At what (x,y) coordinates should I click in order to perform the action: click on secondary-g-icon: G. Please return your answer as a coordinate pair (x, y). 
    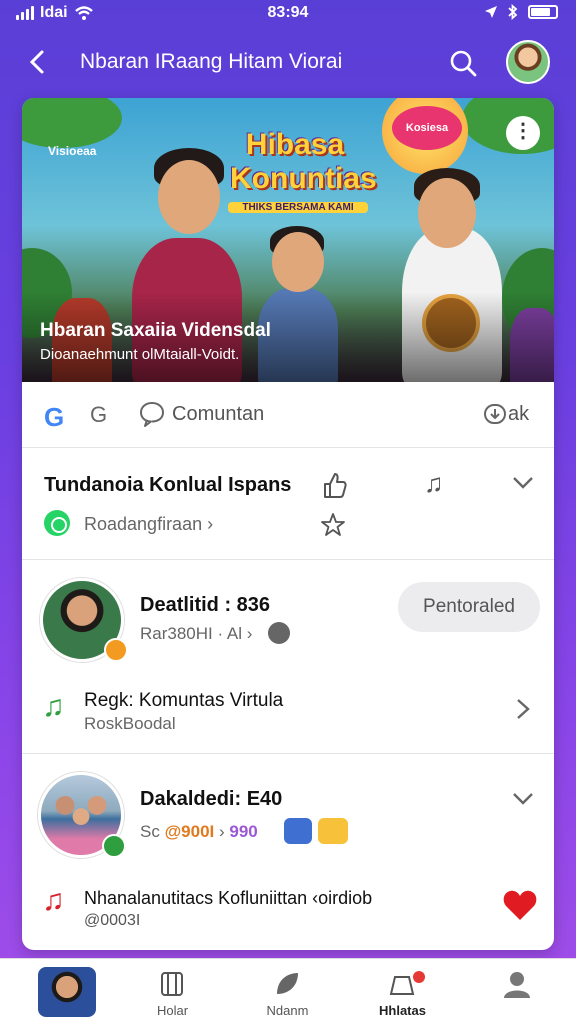
    Looking at the image, I should click on (98, 415).